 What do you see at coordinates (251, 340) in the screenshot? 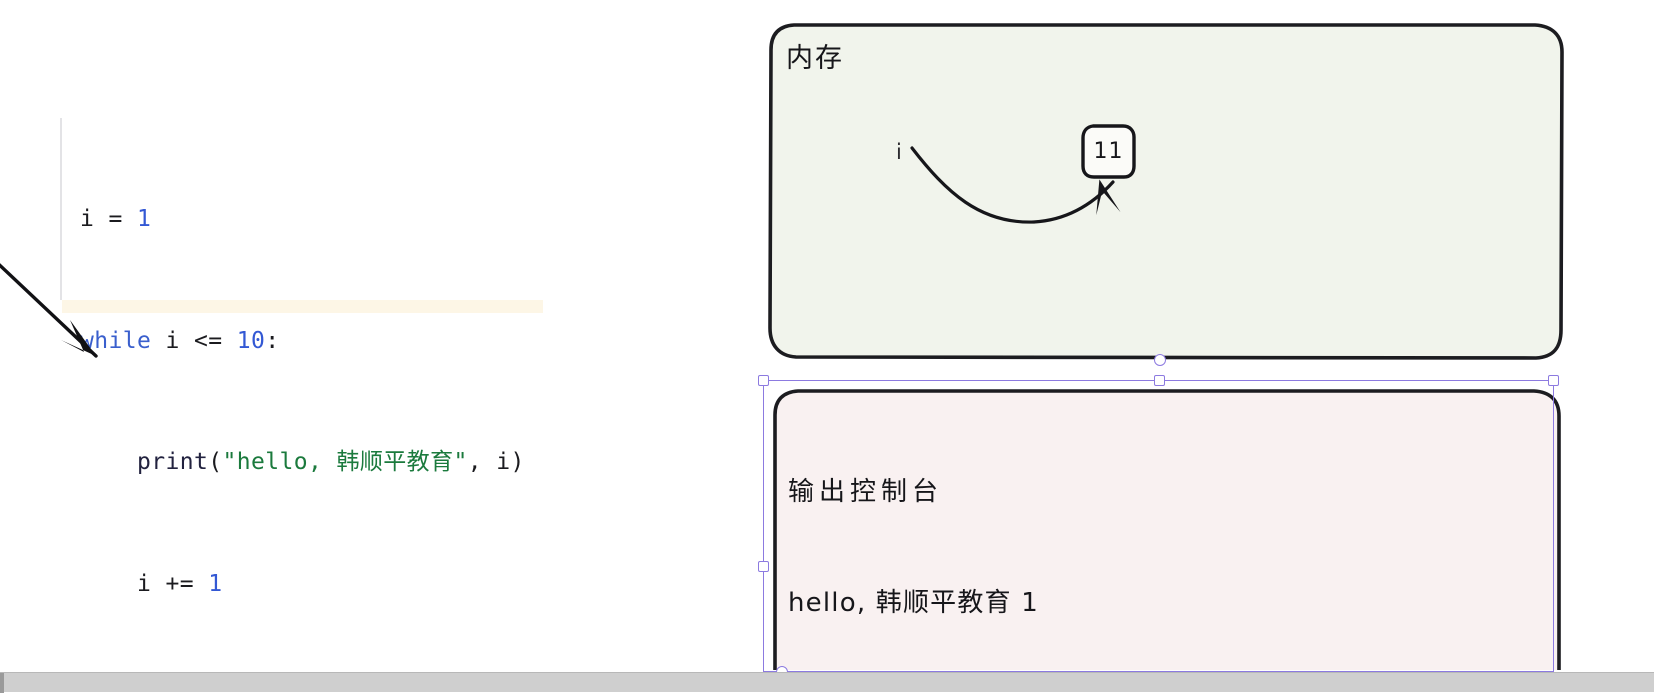
I see `code-token: 10` at bounding box center [251, 340].